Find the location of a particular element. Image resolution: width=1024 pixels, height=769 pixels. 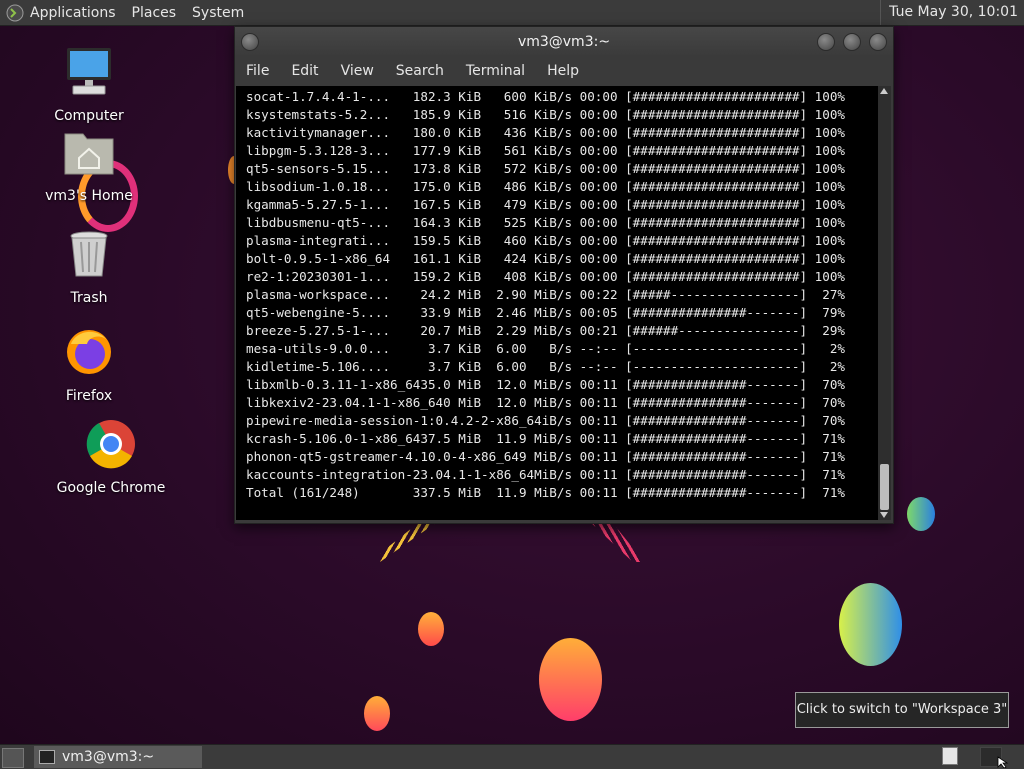

taskbar-item-label: vm3@vm3:~ is located at coordinates (108, 757).